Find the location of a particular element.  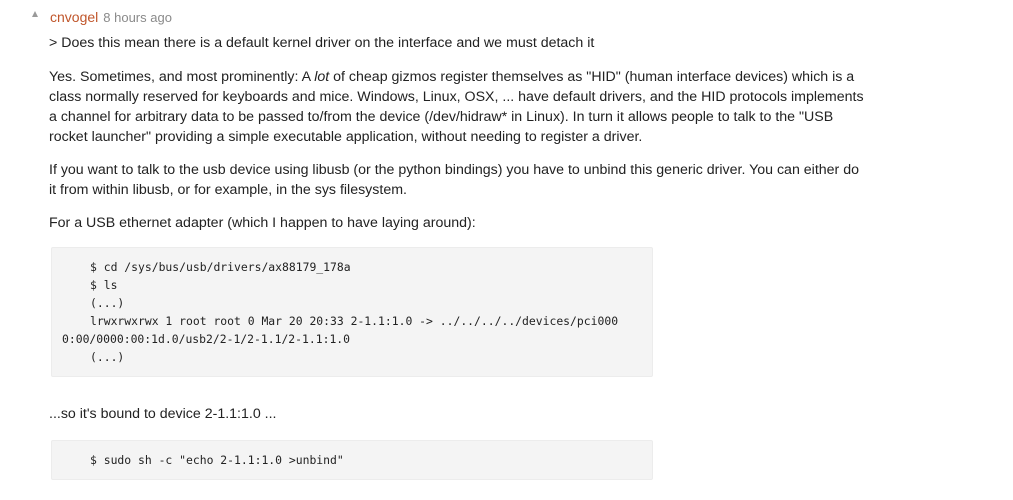

code-line: $ ls is located at coordinates (104, 285).